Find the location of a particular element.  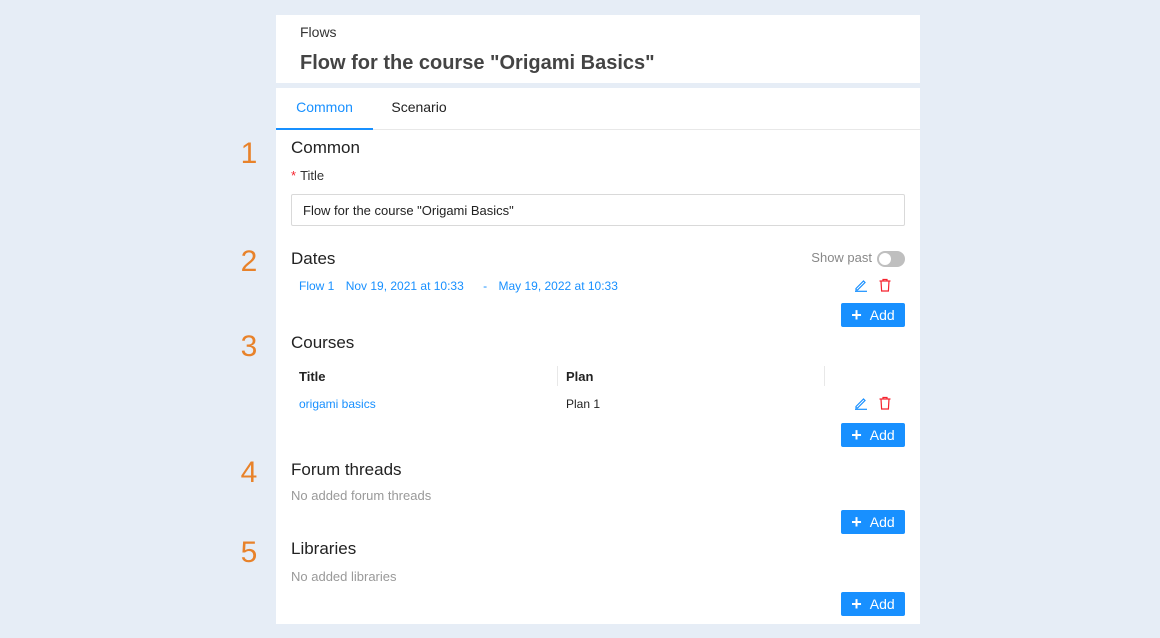

libraries-empty-text: No added libraries is located at coordinates (344, 576).